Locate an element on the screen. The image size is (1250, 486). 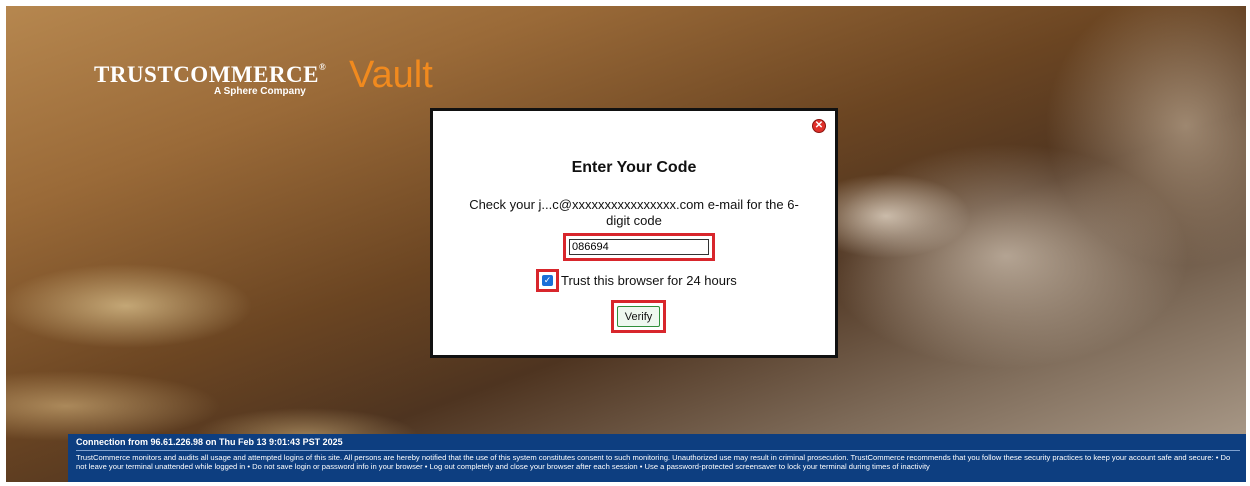
brand-tagline: A Sphere Company is located at coordinates (260, 91).